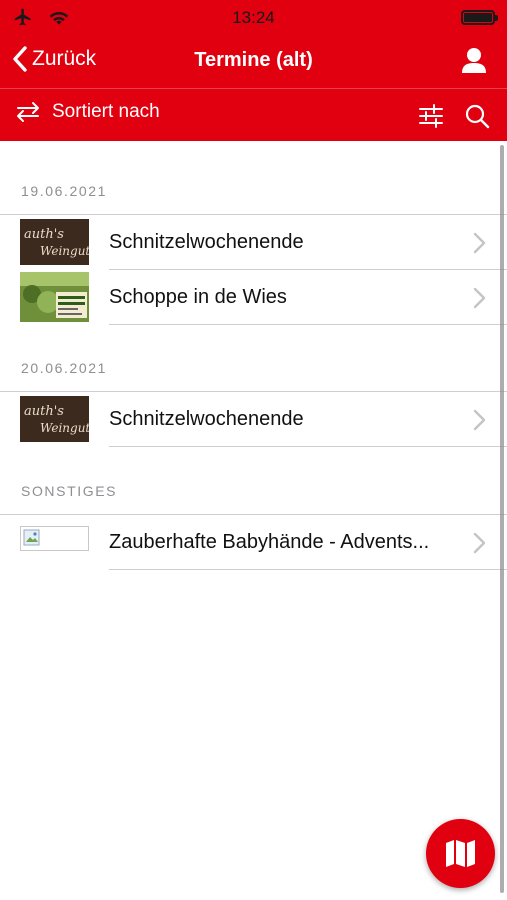 This screenshot has height=900, width=507. What do you see at coordinates (54, 297) in the screenshot?
I see `event-thumbnail` at bounding box center [54, 297].